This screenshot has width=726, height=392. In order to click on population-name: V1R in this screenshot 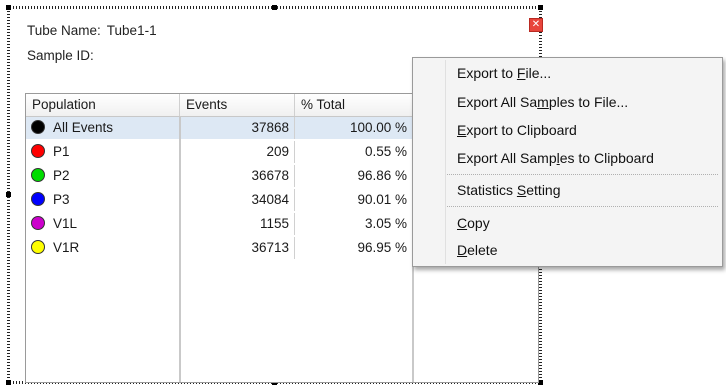, I will do `click(66, 247)`.